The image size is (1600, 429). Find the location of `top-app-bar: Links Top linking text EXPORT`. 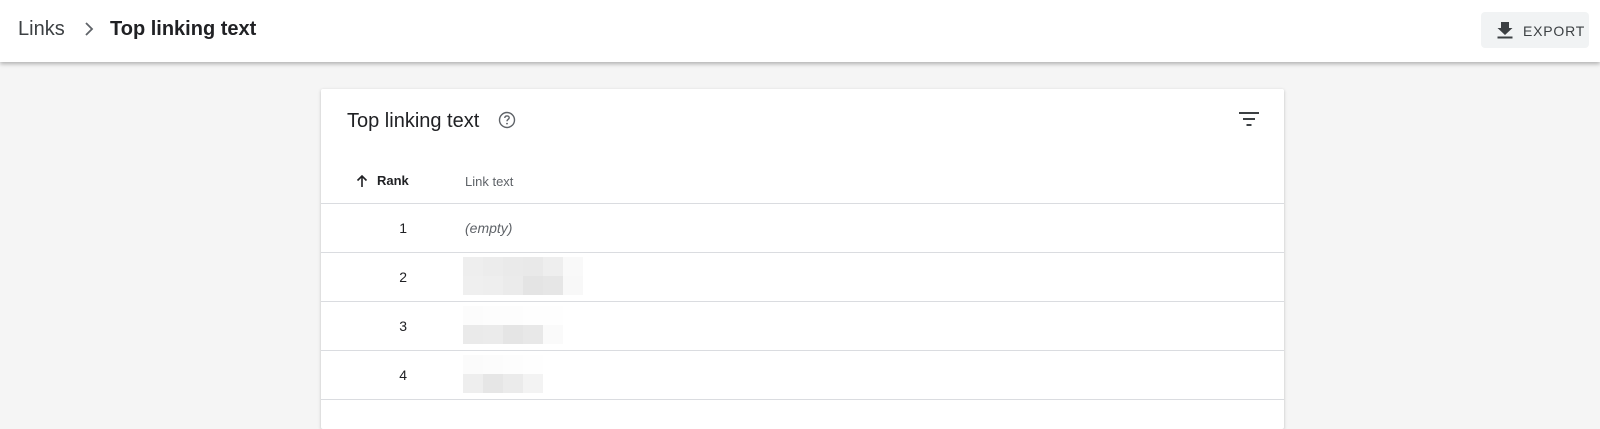

top-app-bar: Links Top linking text EXPORT is located at coordinates (800, 31).